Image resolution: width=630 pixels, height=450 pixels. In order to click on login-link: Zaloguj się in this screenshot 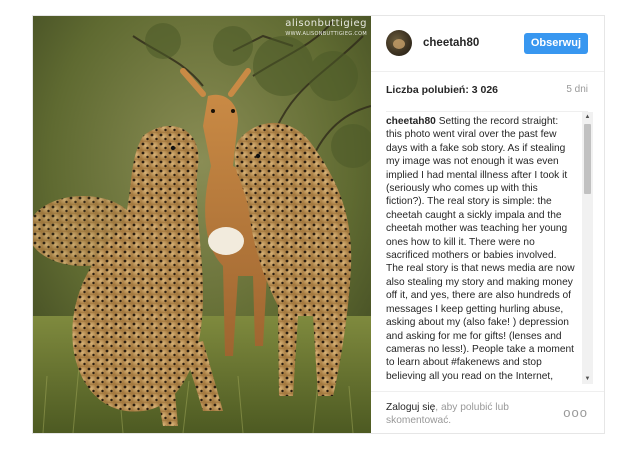, I will do `click(410, 407)`.